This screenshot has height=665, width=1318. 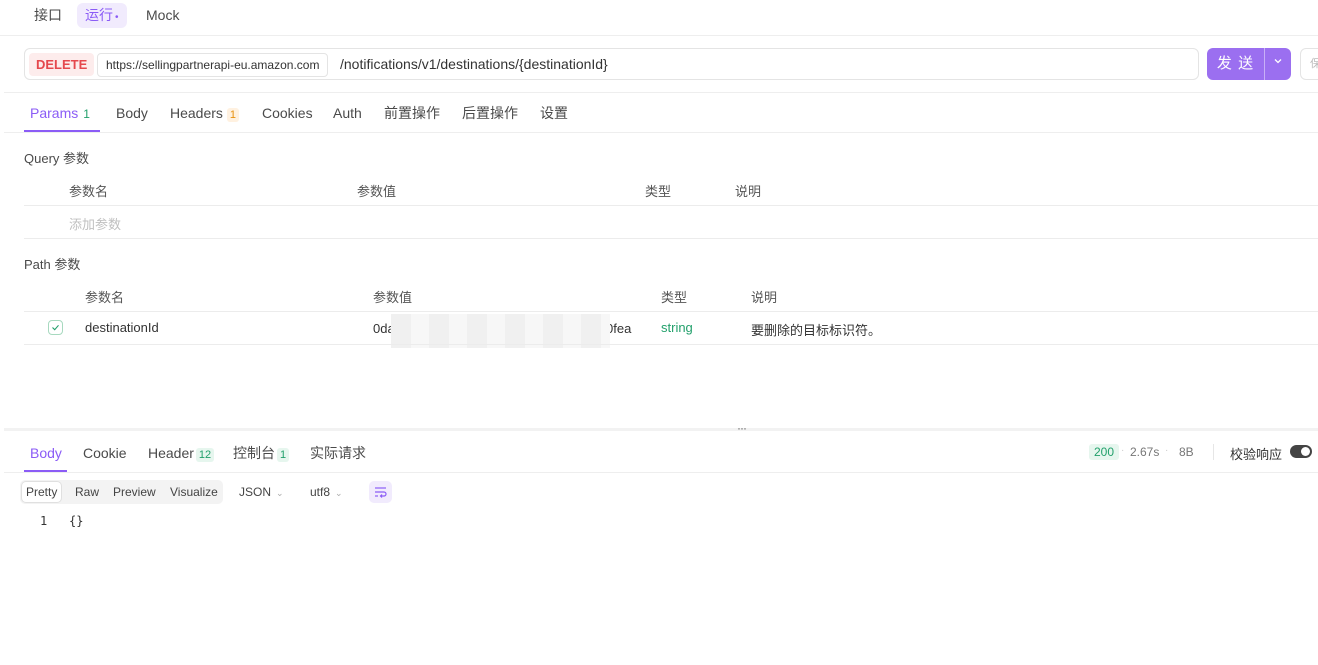 What do you see at coordinates (674, 297) in the screenshot?
I see `path-col-type: 类型` at bounding box center [674, 297].